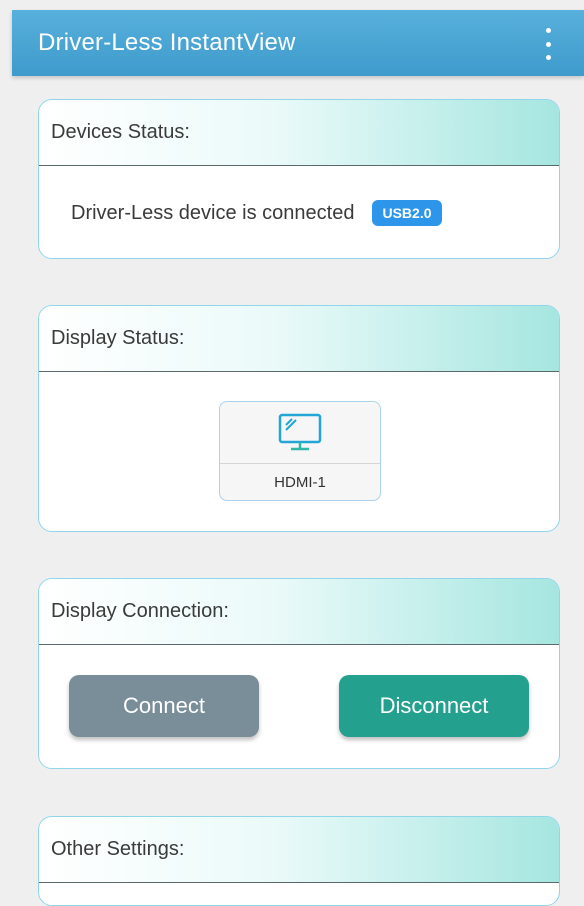  Describe the element at coordinates (299, 612) in the screenshot. I see `display-connection-header: Display Connection:` at that location.